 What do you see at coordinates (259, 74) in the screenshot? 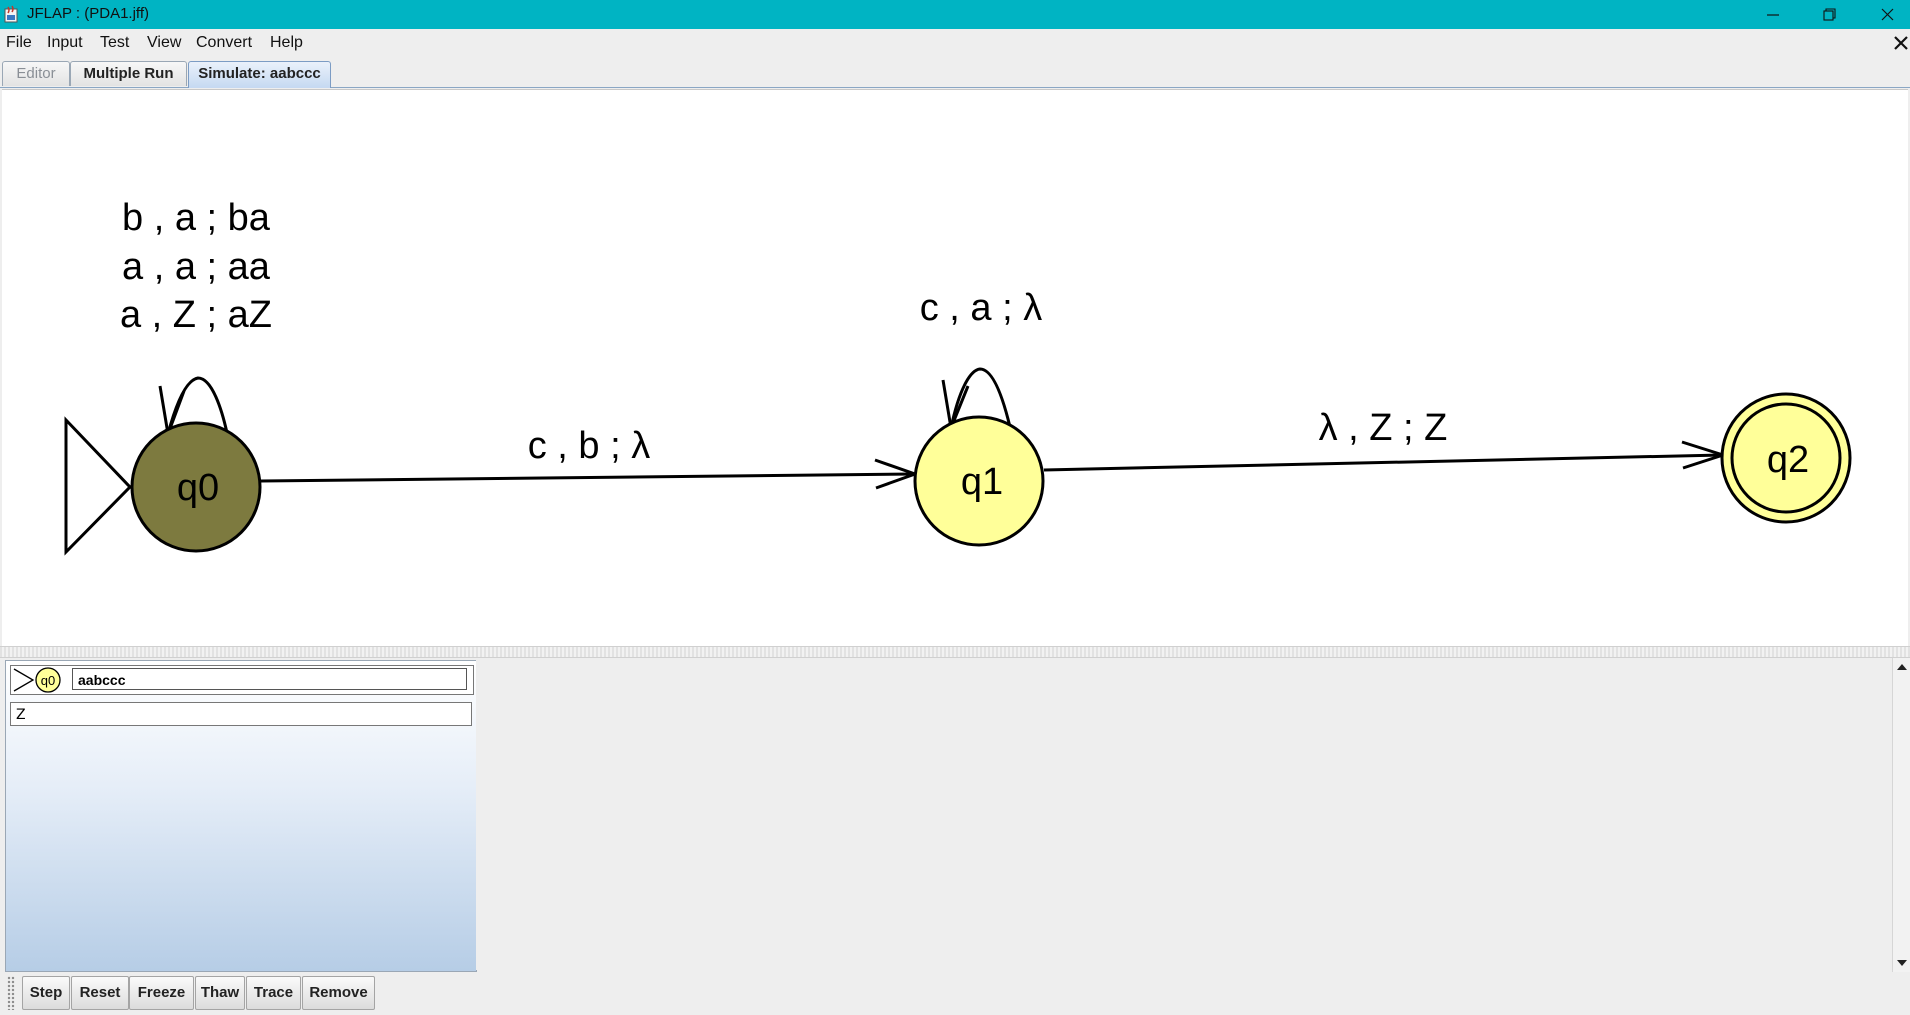
I see `tab-simulate: Simulate: aabccc` at bounding box center [259, 74].